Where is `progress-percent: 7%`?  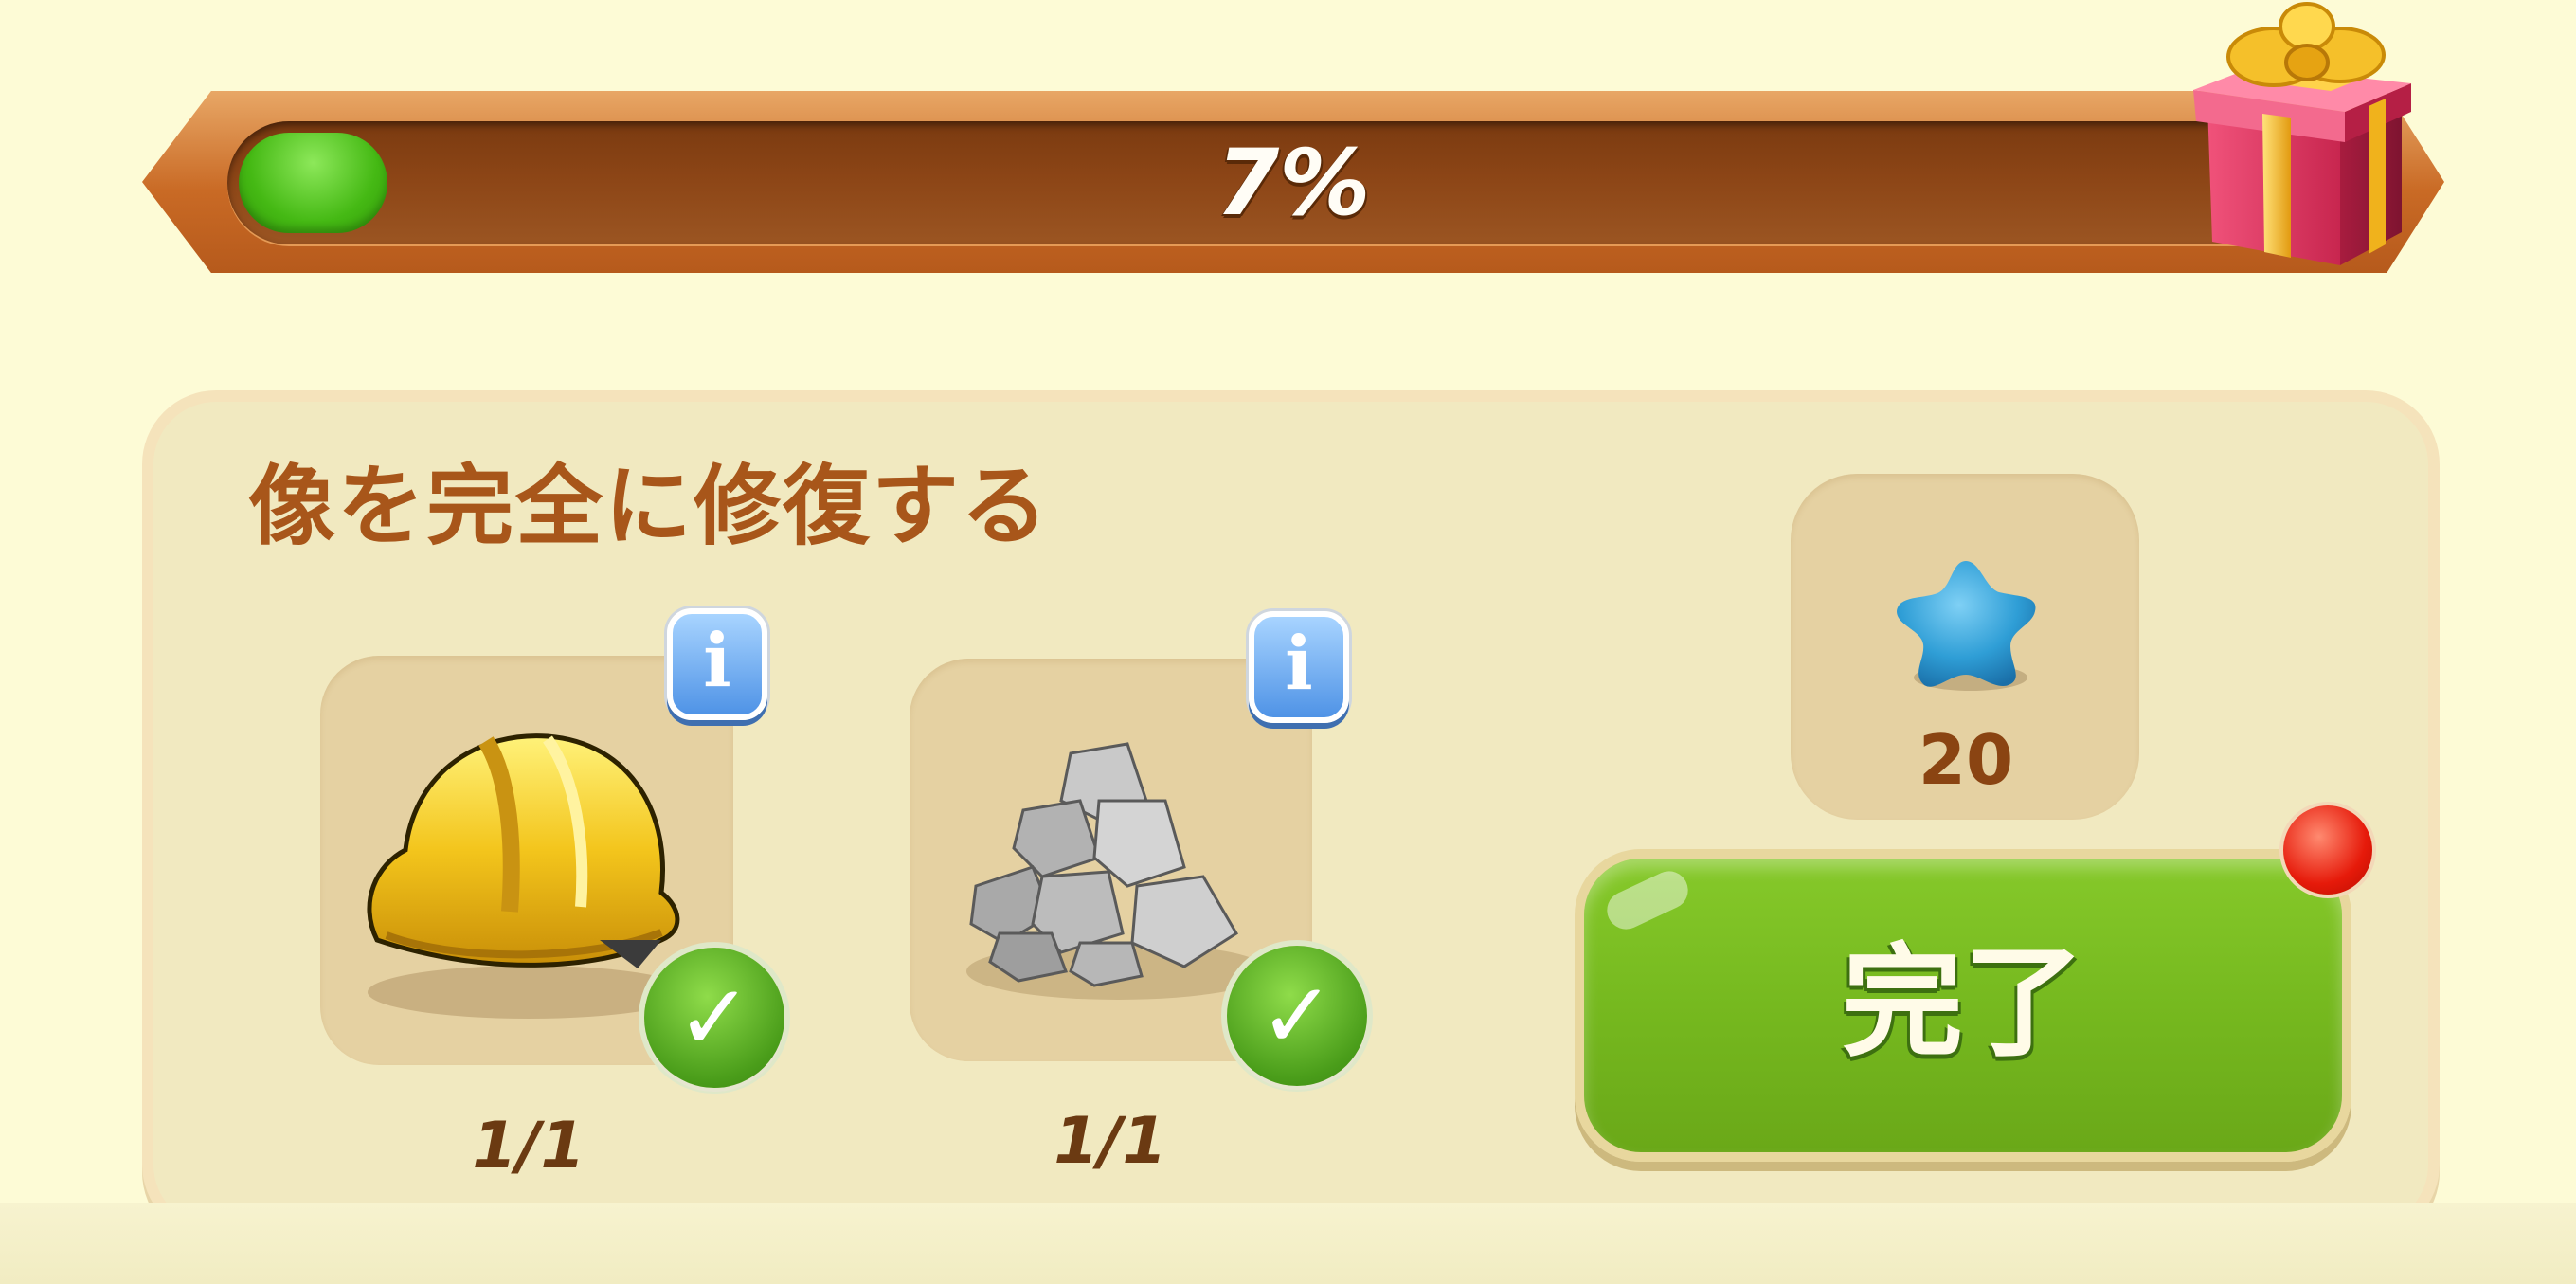 progress-percent: 7% is located at coordinates (1293, 183).